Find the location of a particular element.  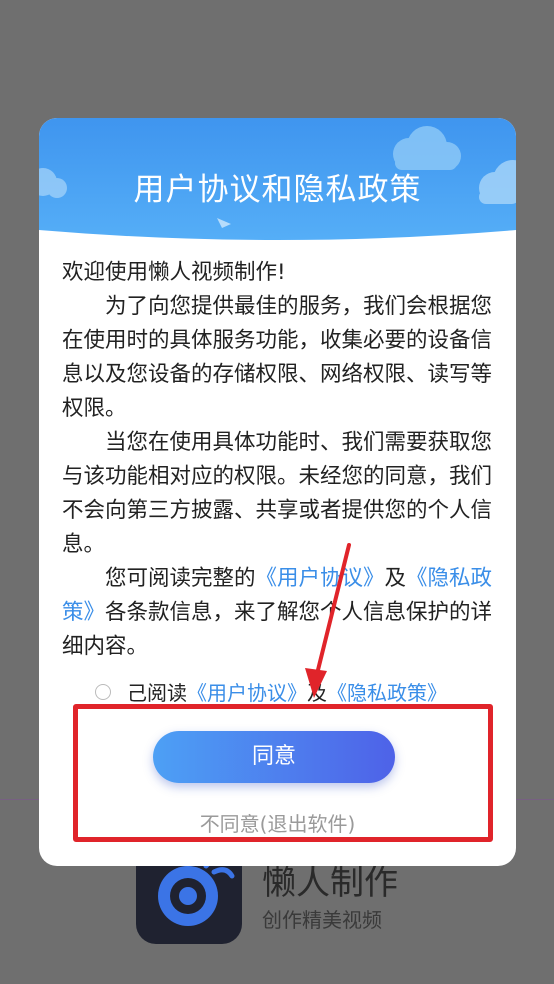

read-confirm-prefix: 己阅读 is located at coordinates (157, 693).